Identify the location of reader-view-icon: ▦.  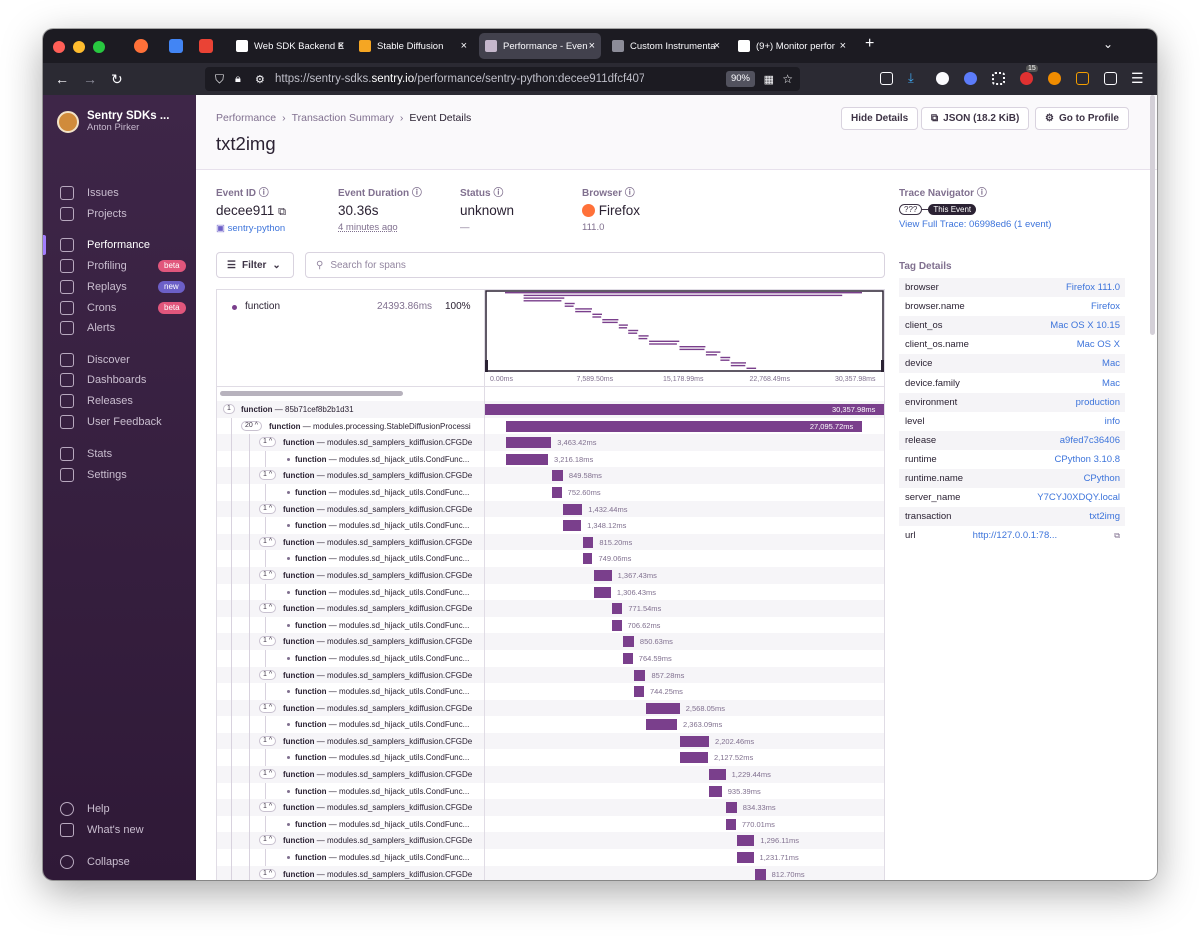
(769, 79).